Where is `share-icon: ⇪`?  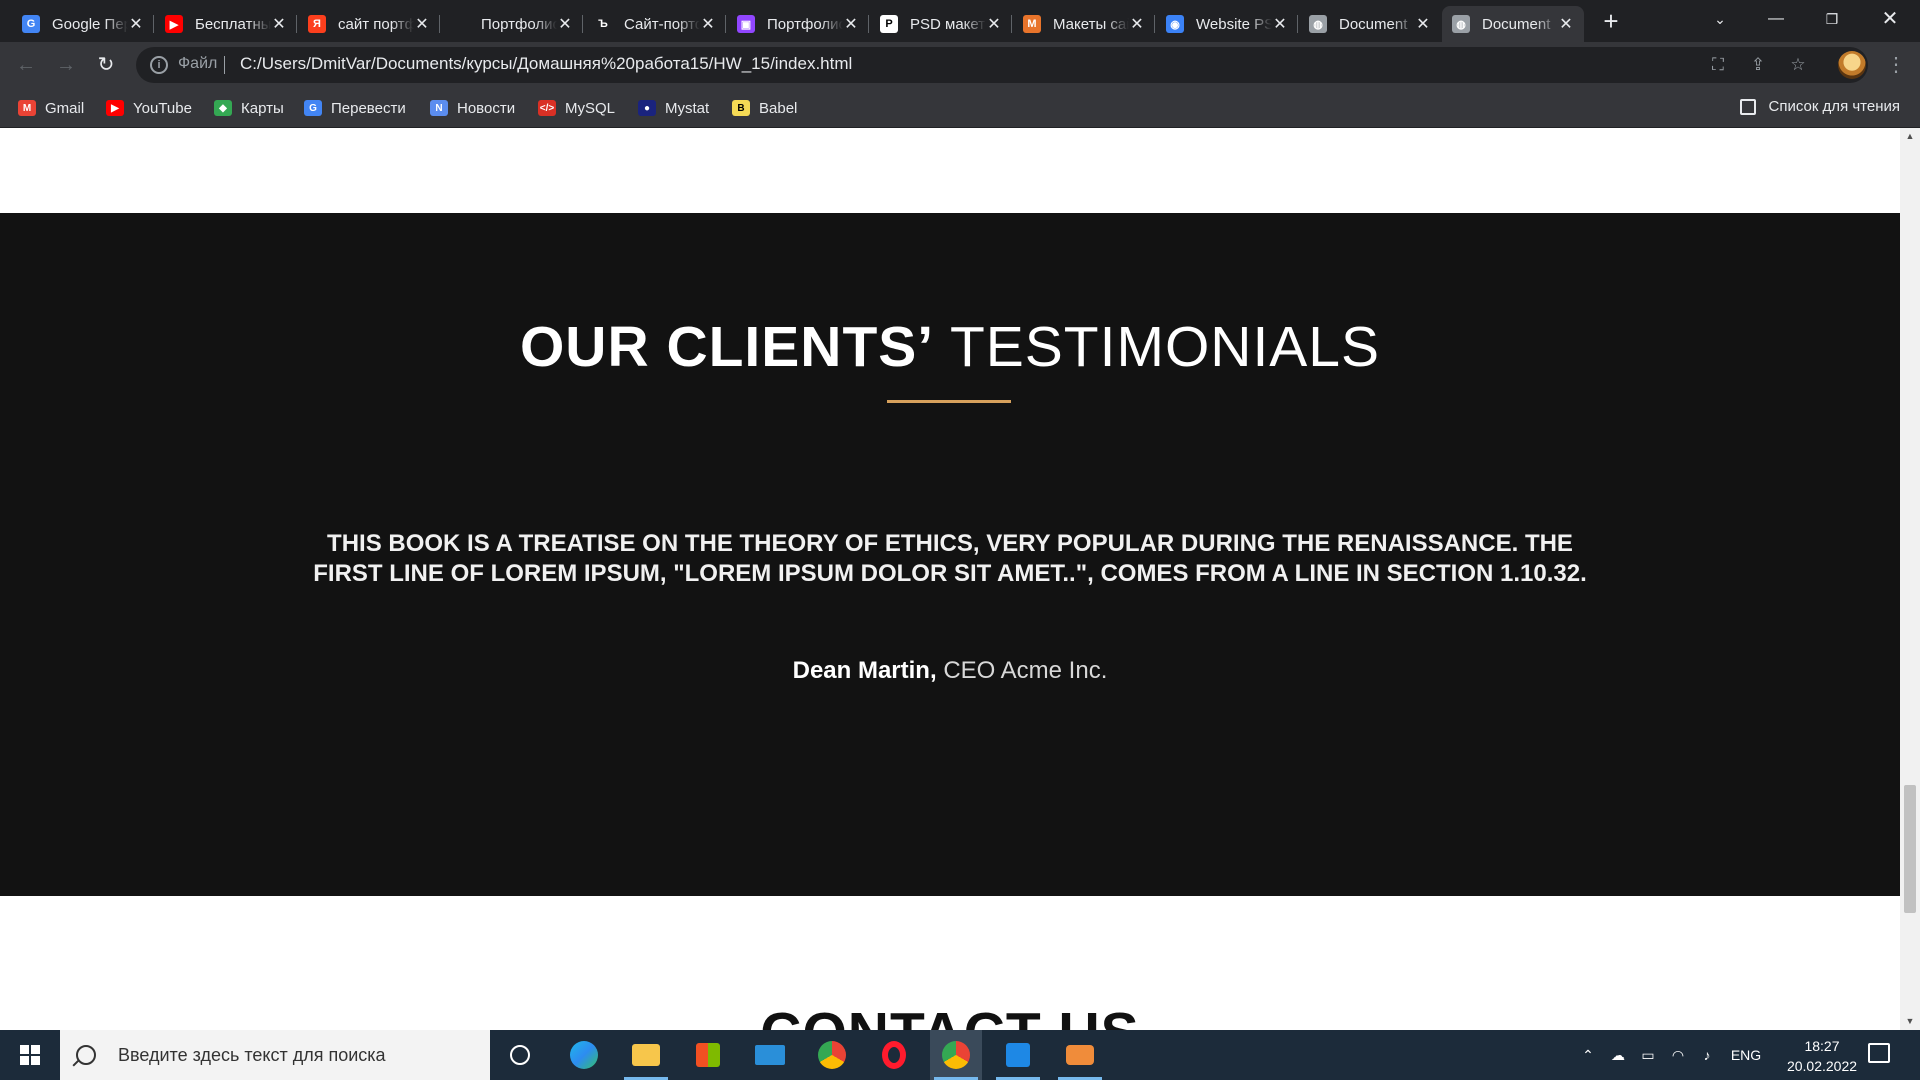
share-icon: ⇪ is located at coordinates (1758, 65).